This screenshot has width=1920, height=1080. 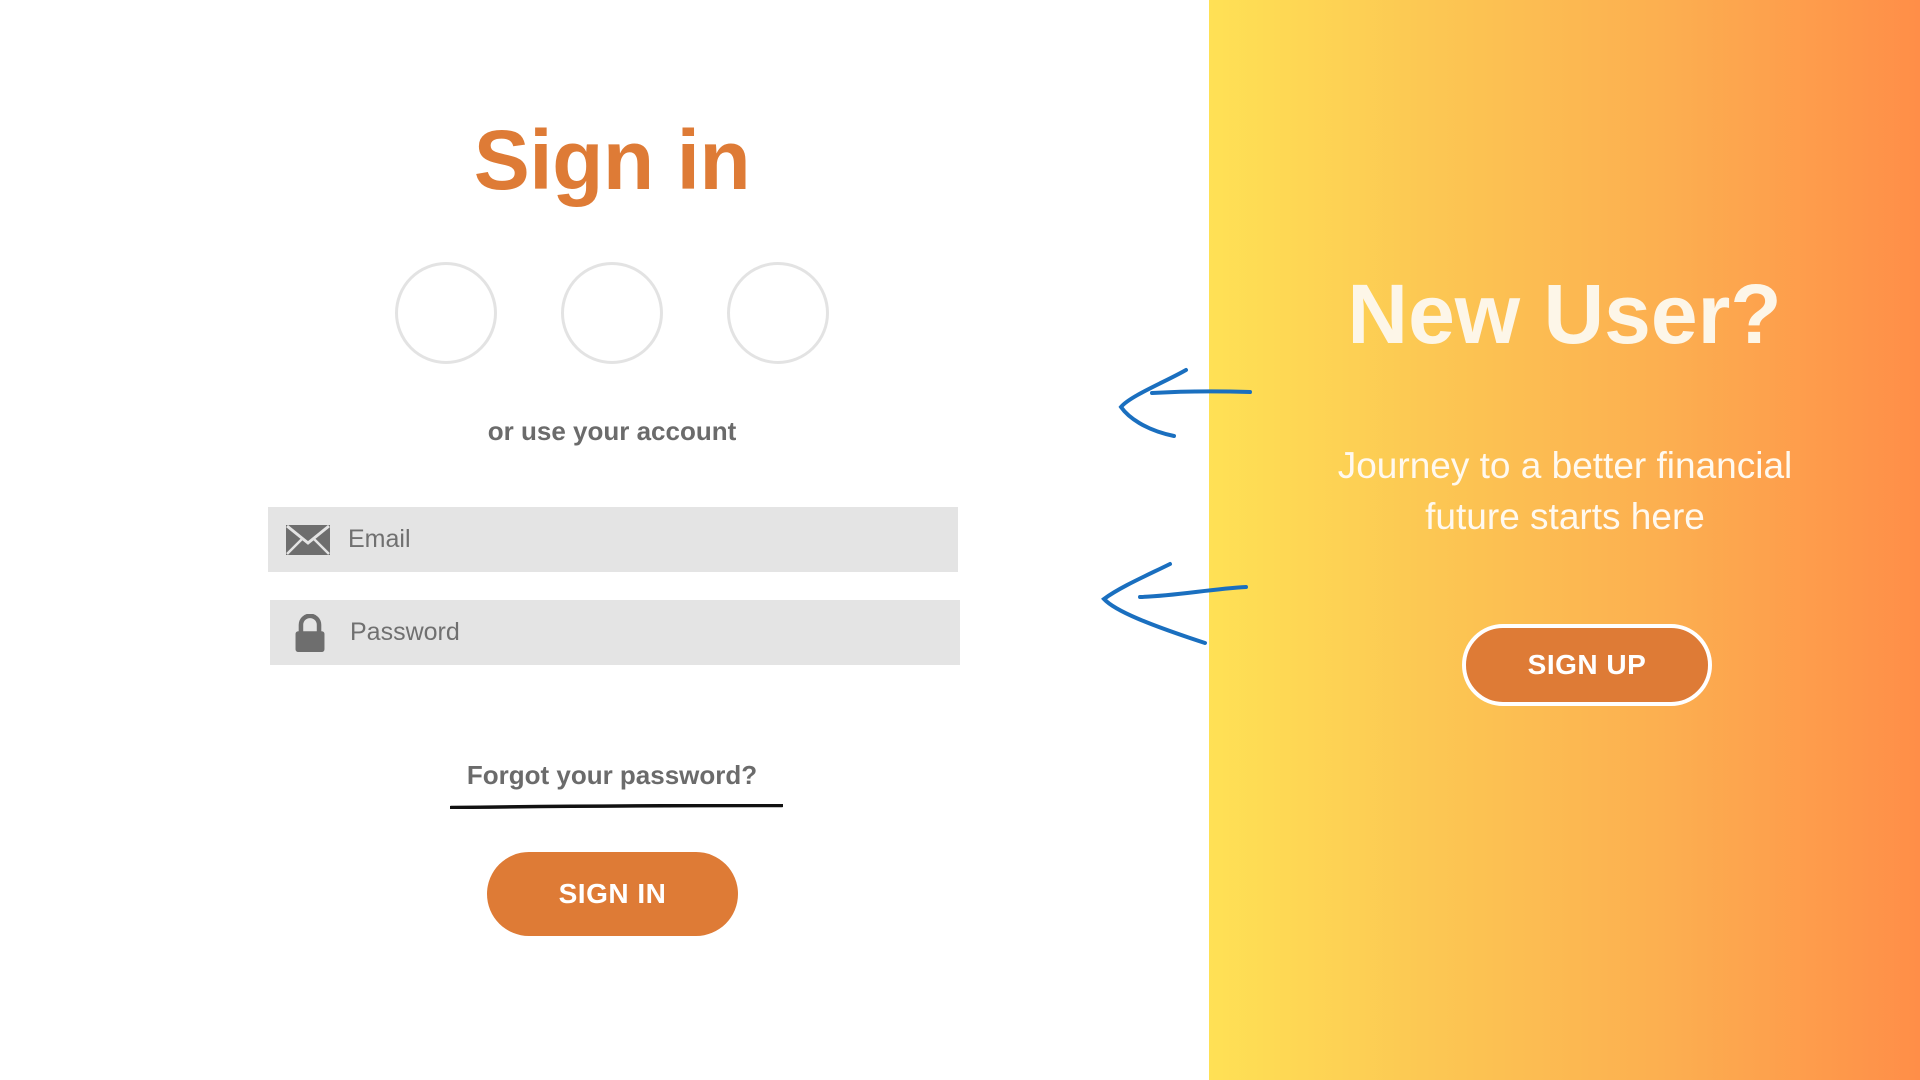 I want to click on signin-button: SIGN IN, so click(x=612, y=894).